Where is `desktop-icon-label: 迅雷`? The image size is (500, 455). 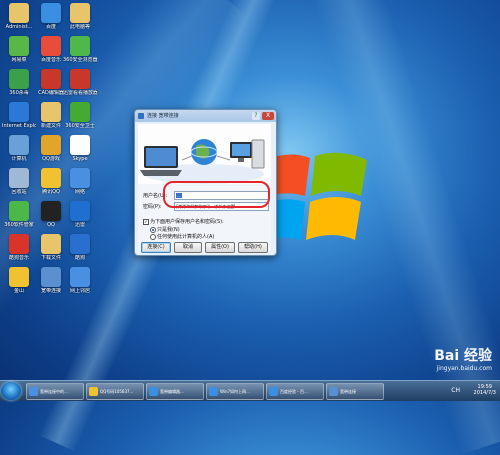
desktop-icon-label: 迅雷 is located at coordinates (79, 225).